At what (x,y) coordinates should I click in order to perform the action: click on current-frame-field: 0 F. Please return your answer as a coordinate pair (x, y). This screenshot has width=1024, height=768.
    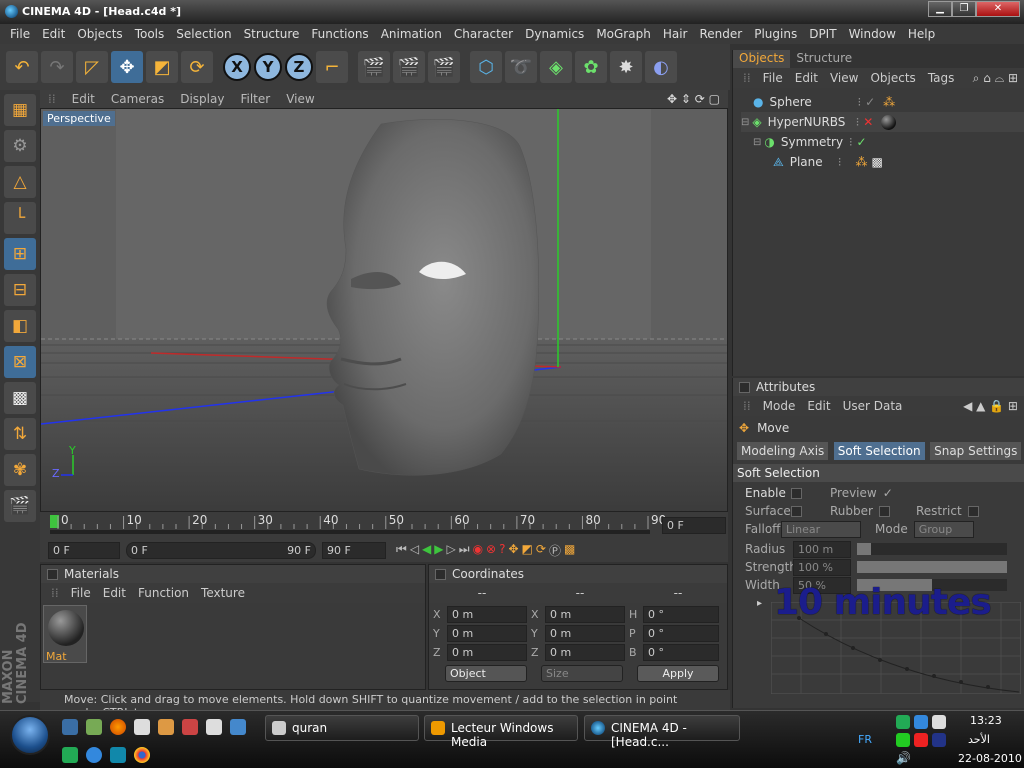
    Looking at the image, I should click on (694, 525).